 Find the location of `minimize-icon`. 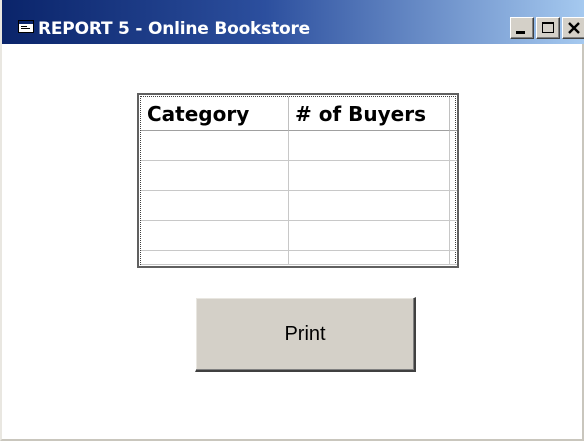

minimize-icon is located at coordinates (520, 32).